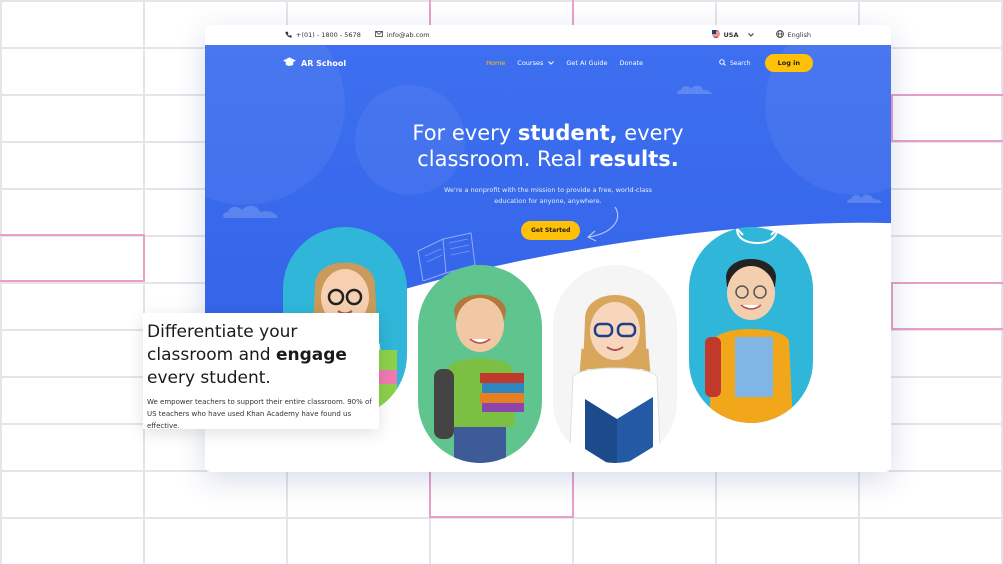  I want to click on mail-icon, so click(379, 35).